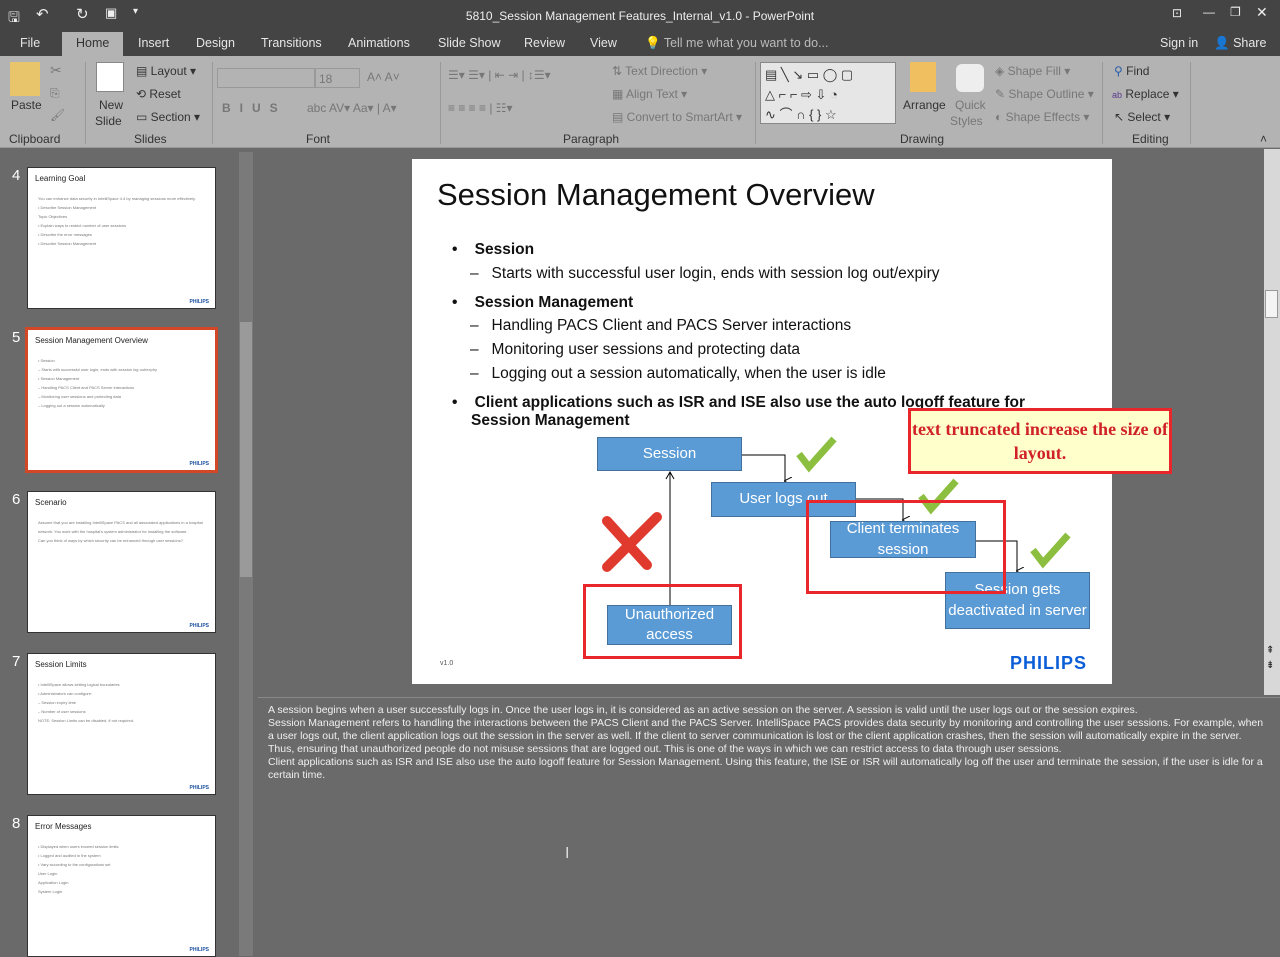 This screenshot has height=957, width=1280. What do you see at coordinates (67, 207) in the screenshot?
I see `thumbnail-text: • Describe Session Management` at bounding box center [67, 207].